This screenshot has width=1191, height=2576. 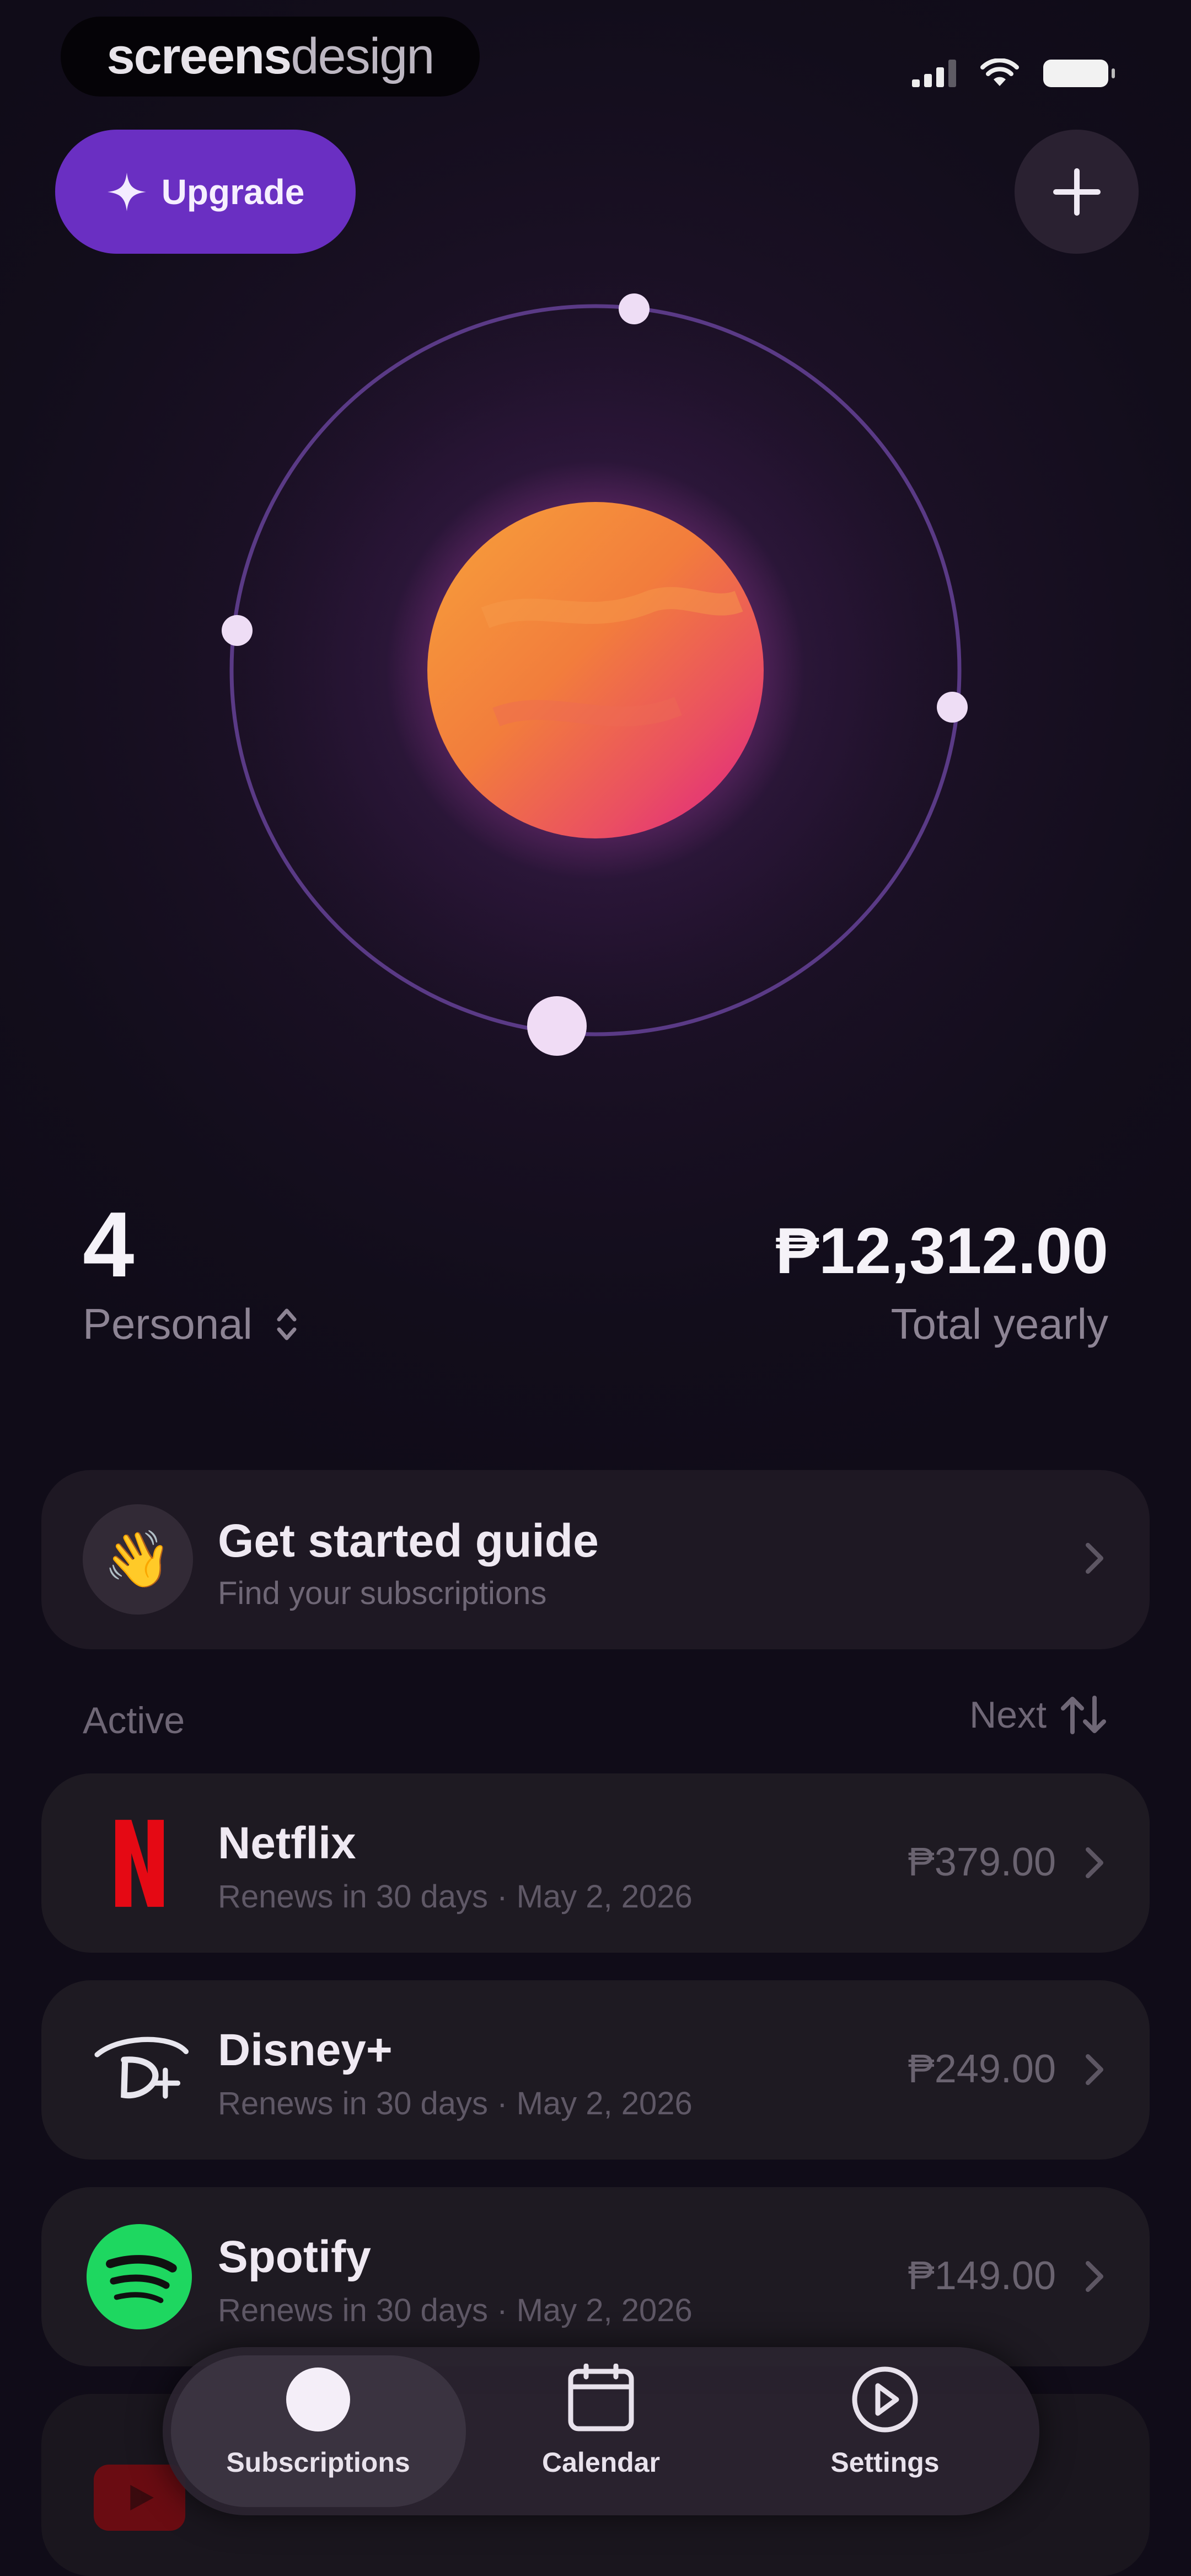 I want to click on sort-button: Next, so click(x=1038, y=1714).